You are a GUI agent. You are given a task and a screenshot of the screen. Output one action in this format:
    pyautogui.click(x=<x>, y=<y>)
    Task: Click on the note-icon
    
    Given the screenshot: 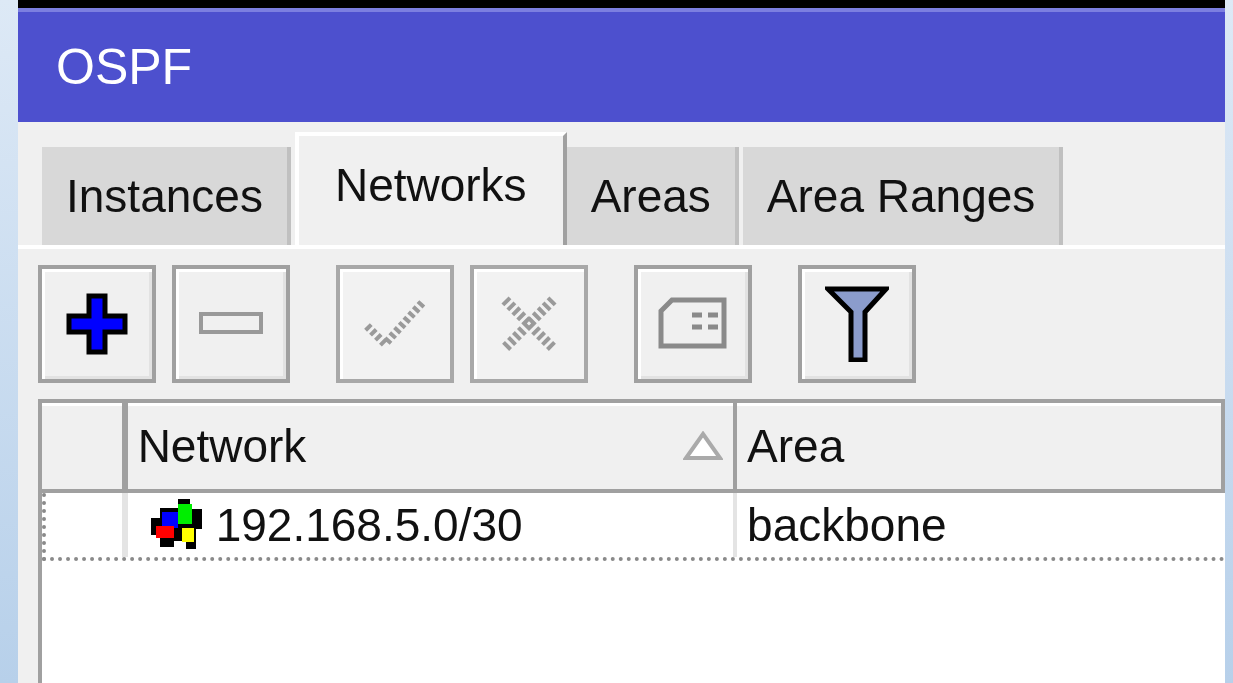 What is the action you would take?
    pyautogui.click(x=693, y=324)
    